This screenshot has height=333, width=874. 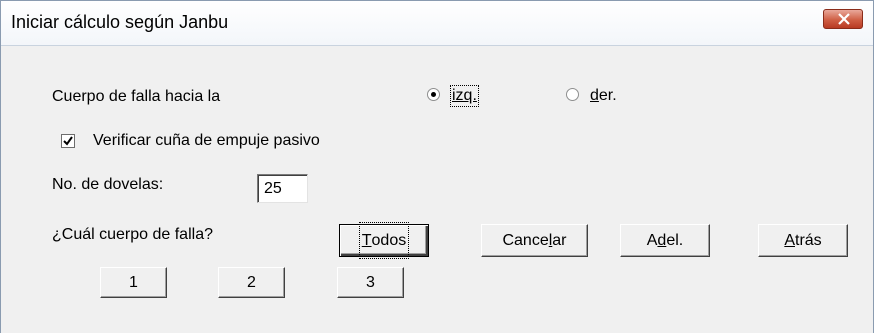 I want to click on direction-label: Cuerpo de falla hacia la, so click(x=136, y=96).